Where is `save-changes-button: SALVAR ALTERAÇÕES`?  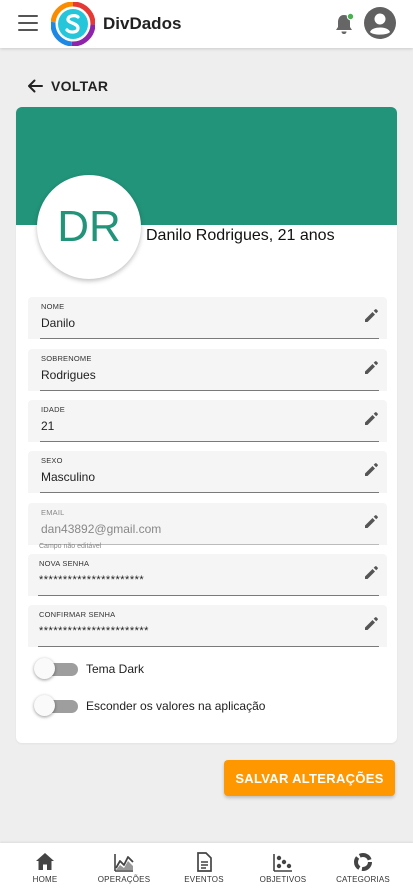
save-changes-button: SALVAR ALTERAÇÕES is located at coordinates (309, 778).